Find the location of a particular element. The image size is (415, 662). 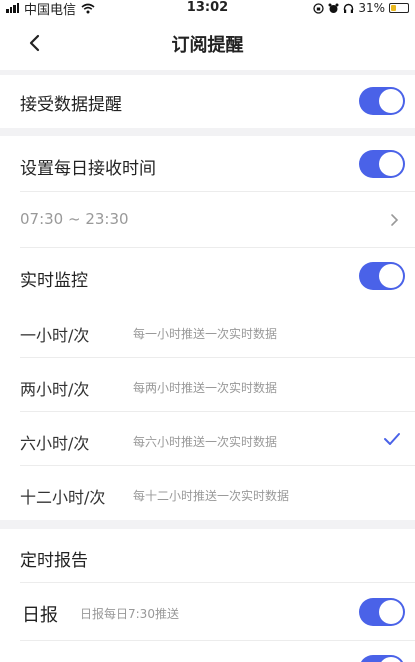

status-bar-right: 31% is located at coordinates (361, 8).